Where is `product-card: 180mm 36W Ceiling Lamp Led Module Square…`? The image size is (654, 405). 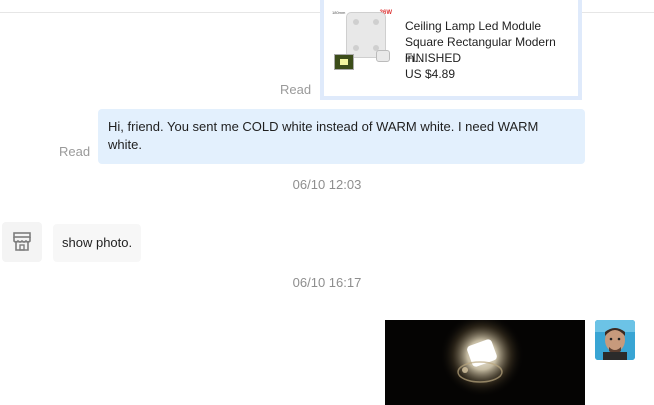
product-card: 180mm 36W Ceiling Lamp Led Module Square… is located at coordinates (451, 50).